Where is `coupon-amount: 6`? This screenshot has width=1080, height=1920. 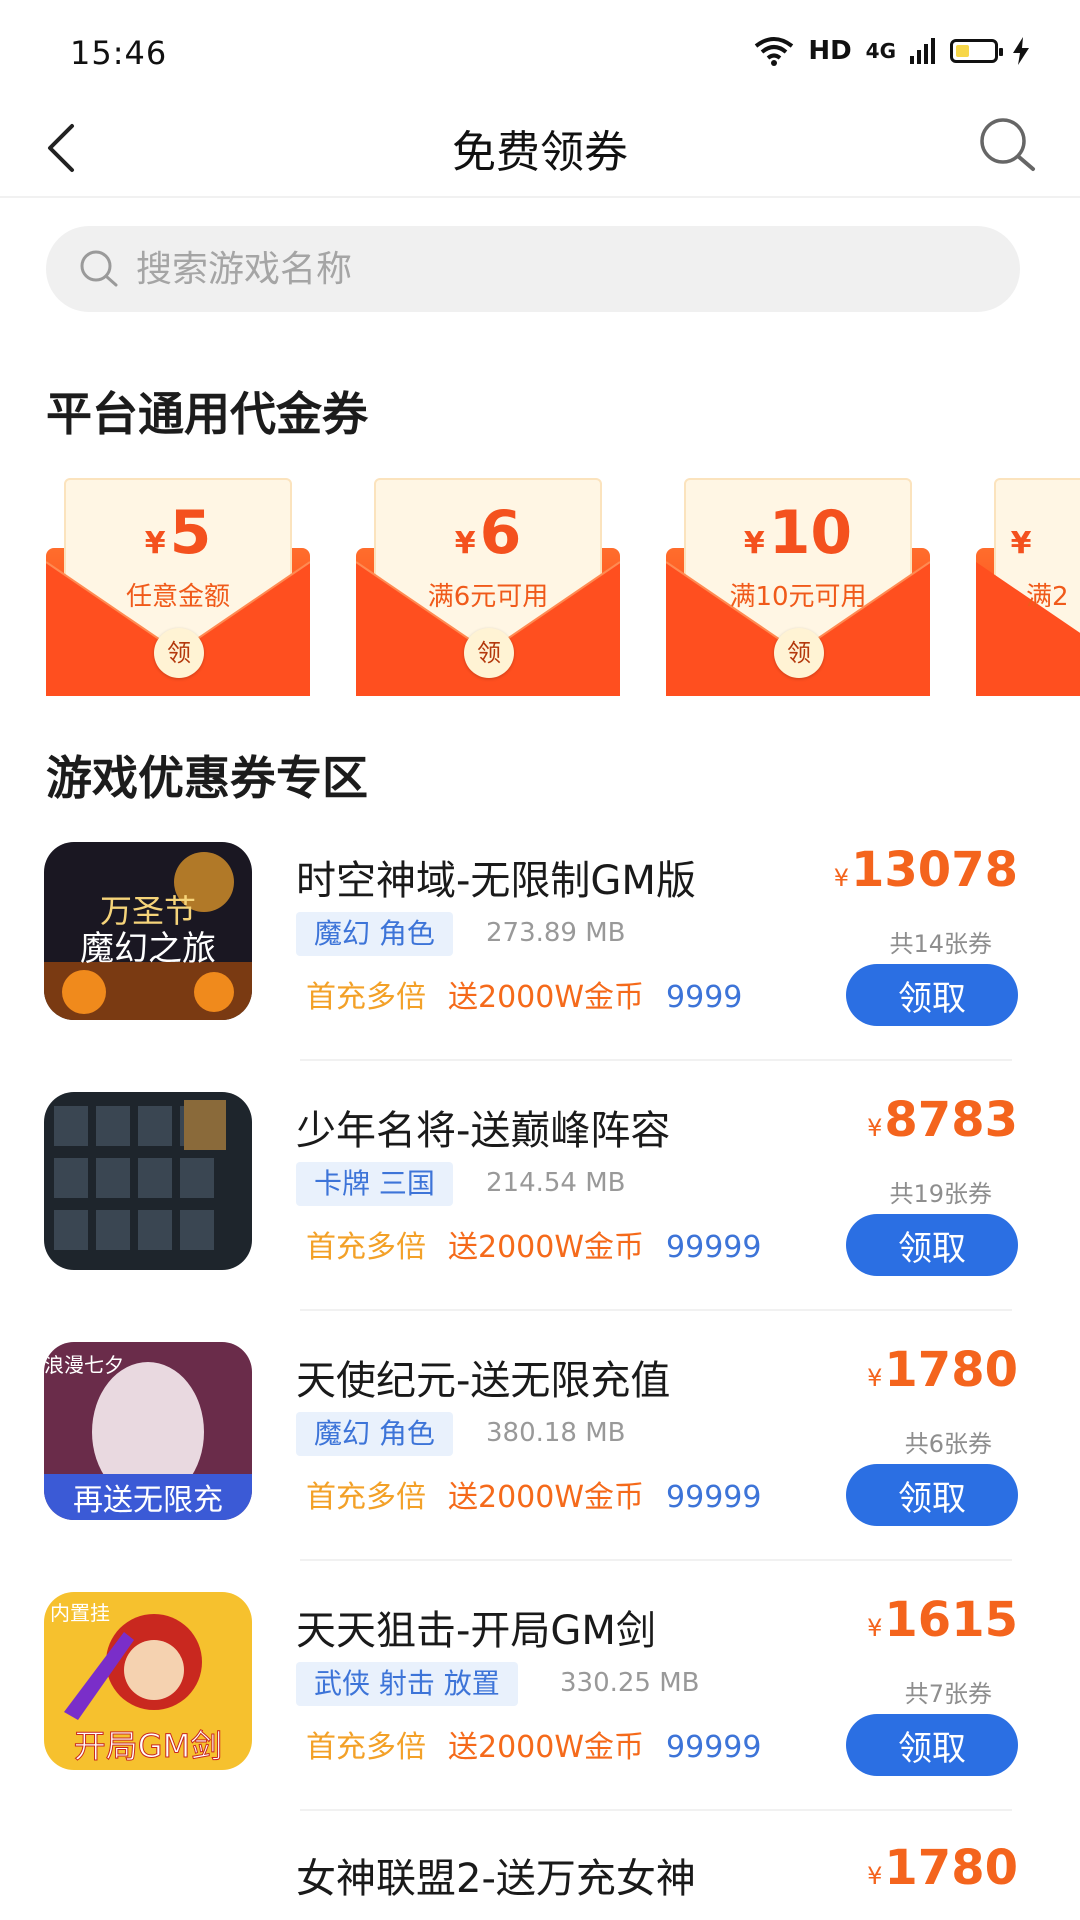 coupon-amount: 6 is located at coordinates (500, 533).